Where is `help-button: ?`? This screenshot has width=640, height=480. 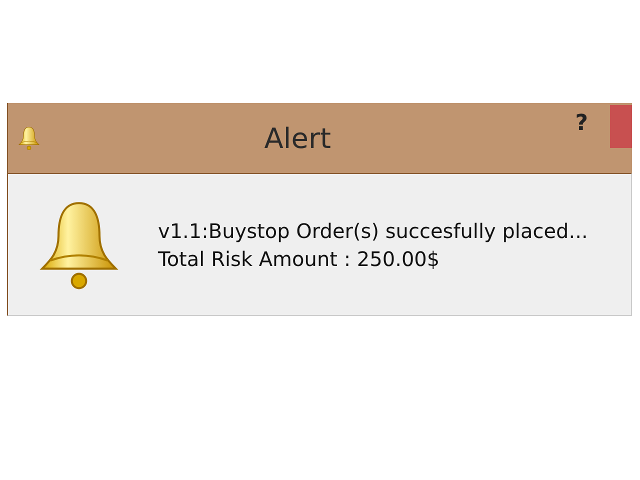
help-button: ? is located at coordinates (581, 123).